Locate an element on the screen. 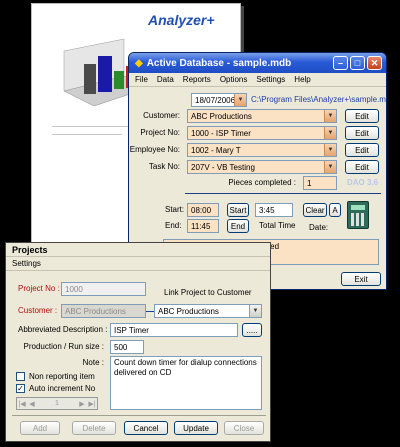  menu-data: Data is located at coordinates (165, 79).